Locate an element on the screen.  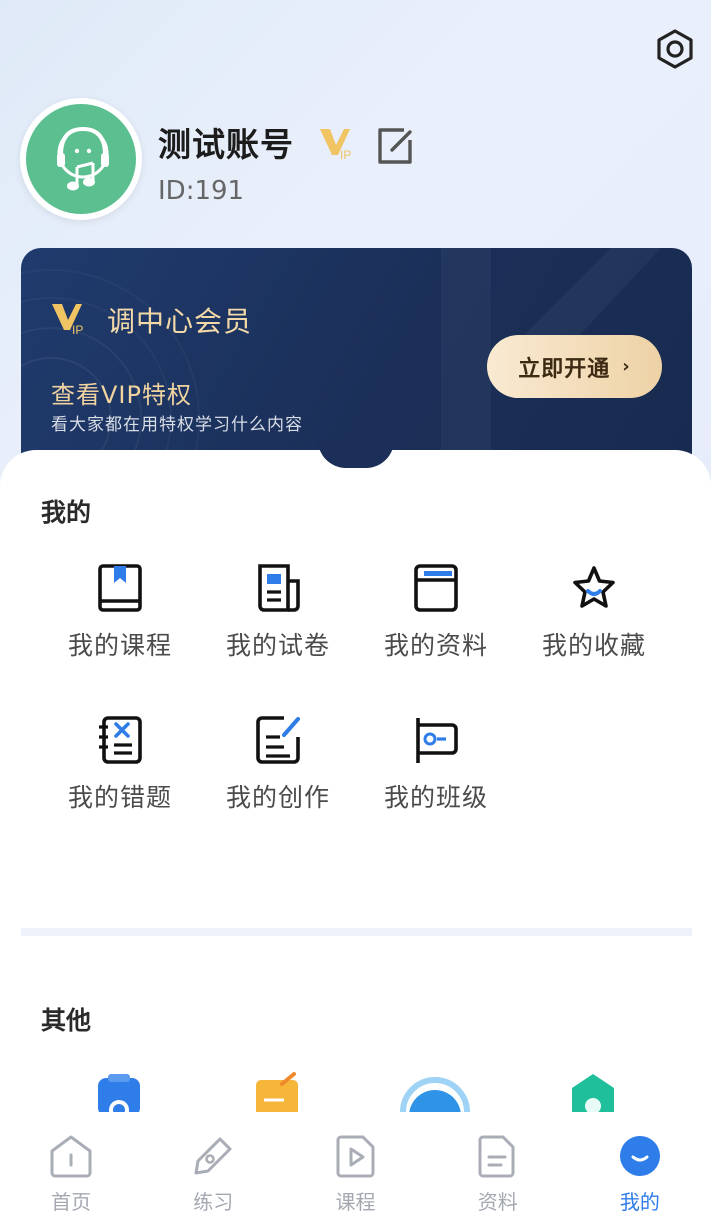
grid-item-my-favorites: 我的收藏 is located at coordinates (594, 617).